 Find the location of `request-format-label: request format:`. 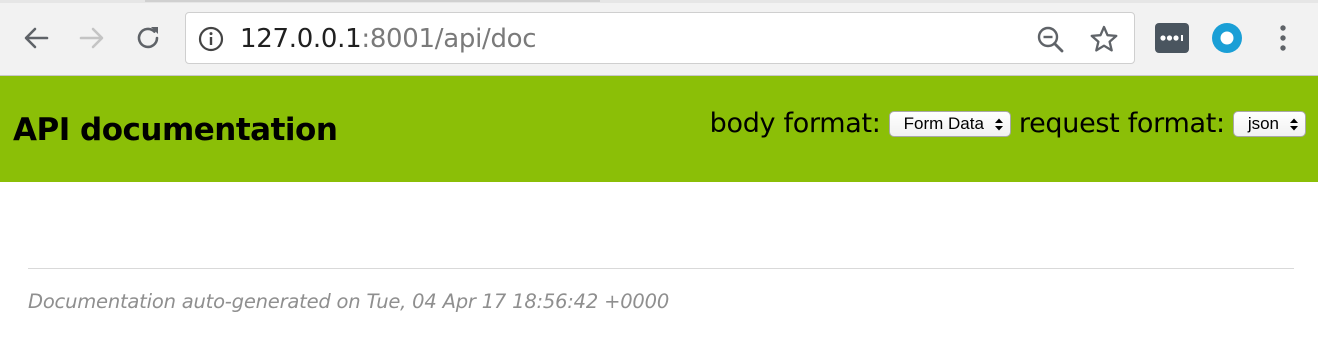

request-format-label: request format: is located at coordinates (1121, 123).